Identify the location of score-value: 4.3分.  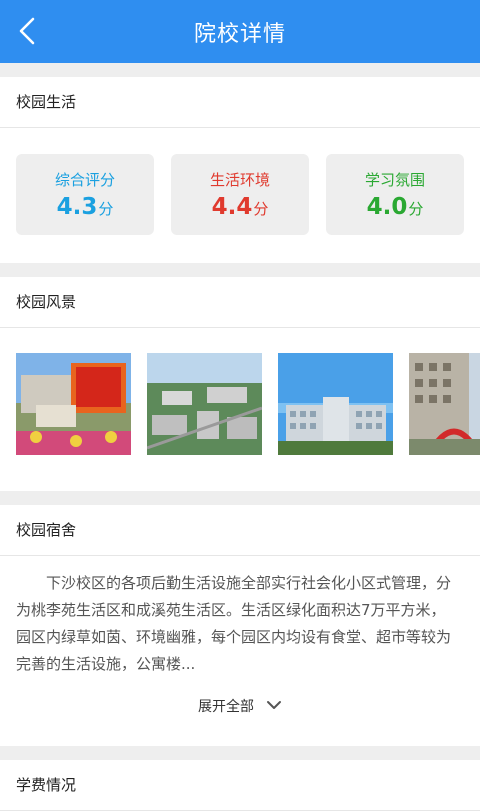
(85, 207).